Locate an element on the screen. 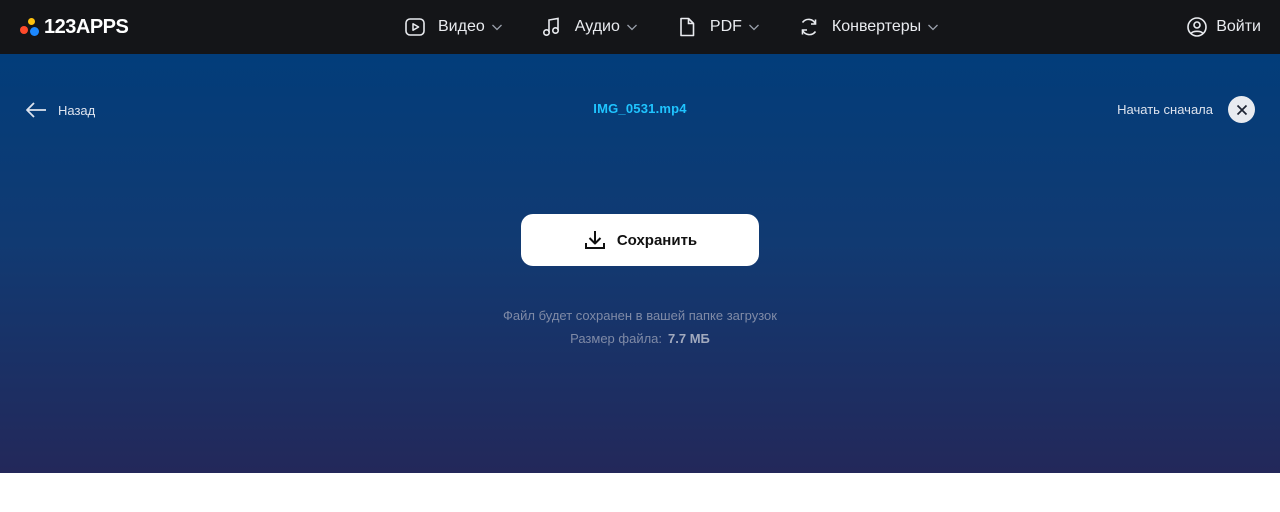  nav-item-audio: Аудио is located at coordinates (589, 27).